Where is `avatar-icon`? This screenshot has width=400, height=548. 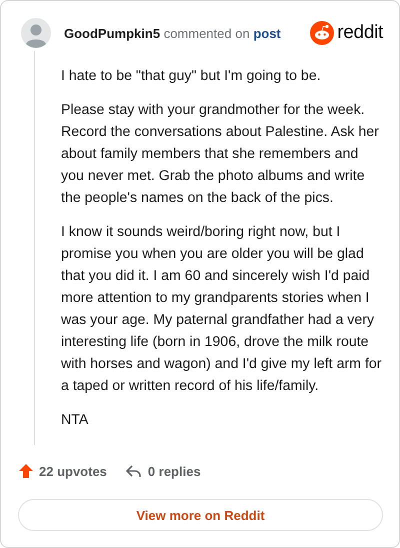 avatar-icon is located at coordinates (36, 33).